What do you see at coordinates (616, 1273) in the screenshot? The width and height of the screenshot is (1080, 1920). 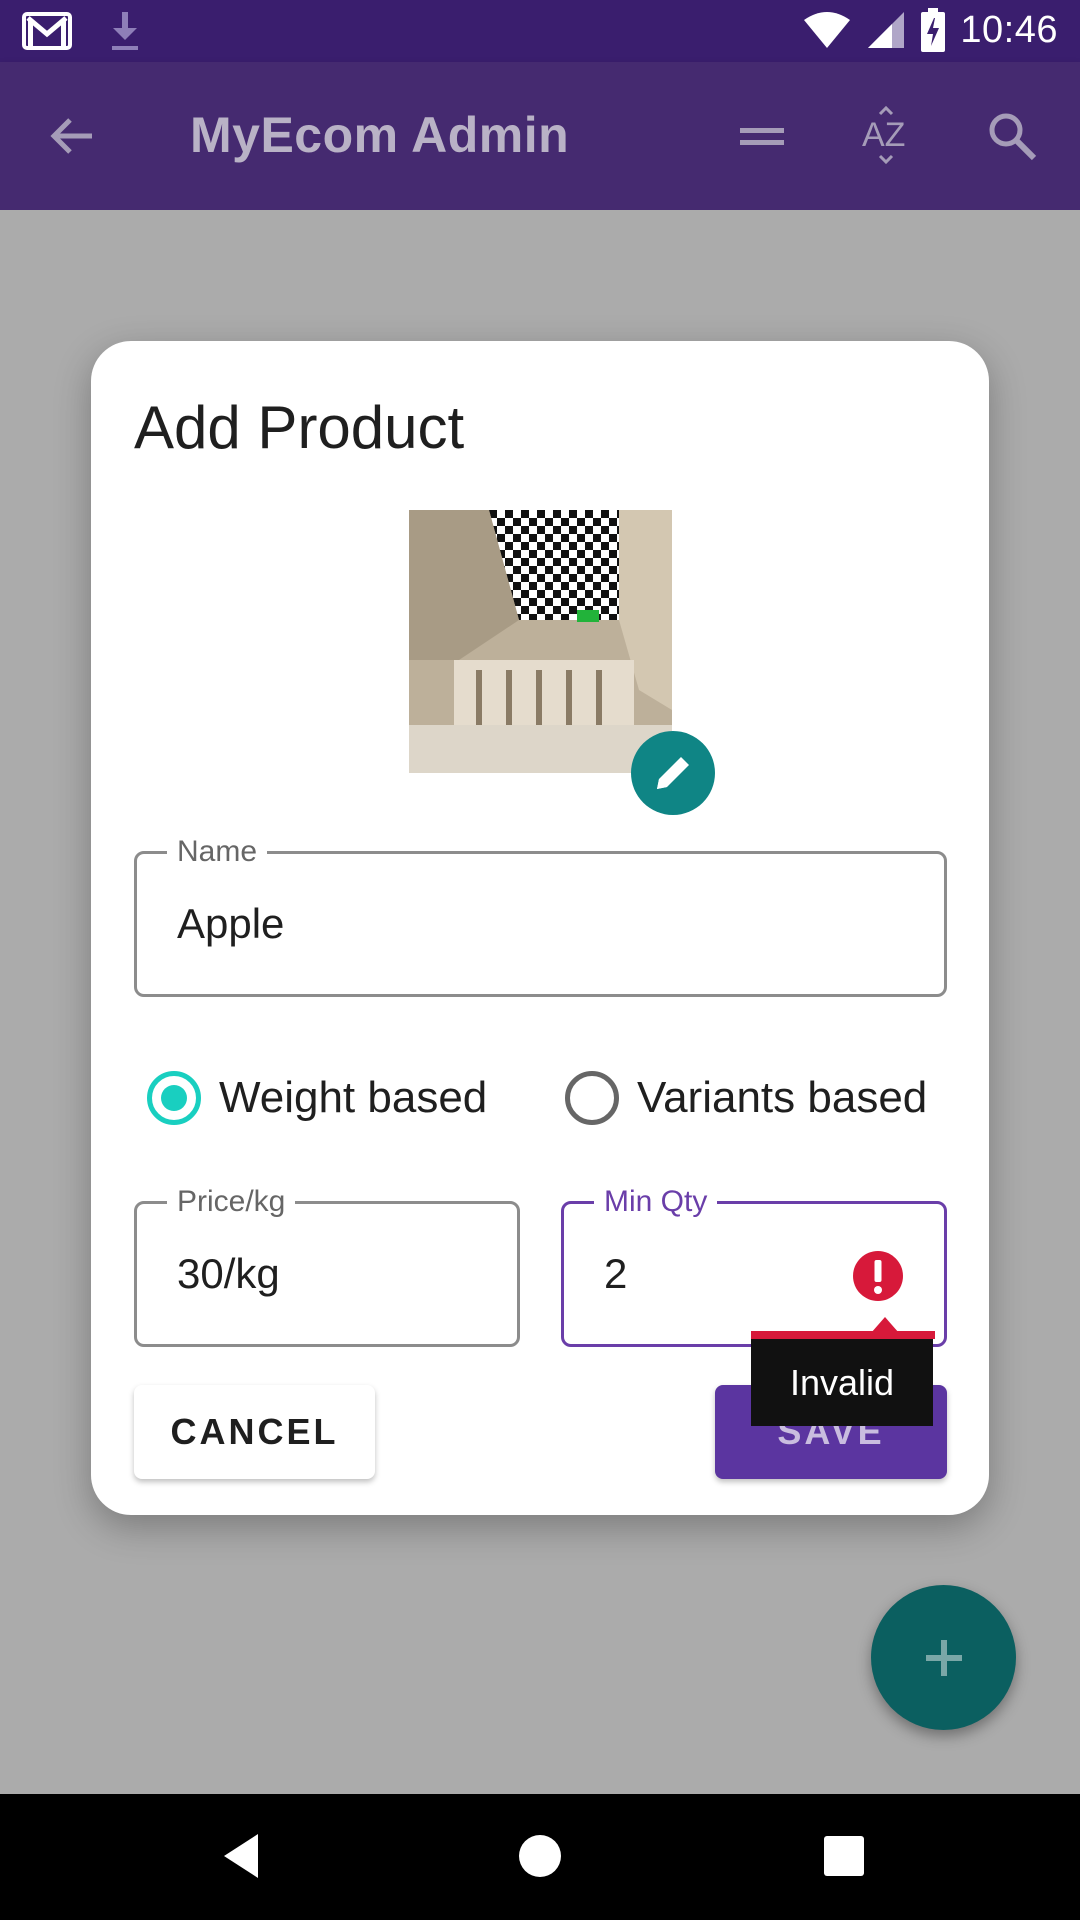 I see `min-qty-field-value: 2` at bounding box center [616, 1273].